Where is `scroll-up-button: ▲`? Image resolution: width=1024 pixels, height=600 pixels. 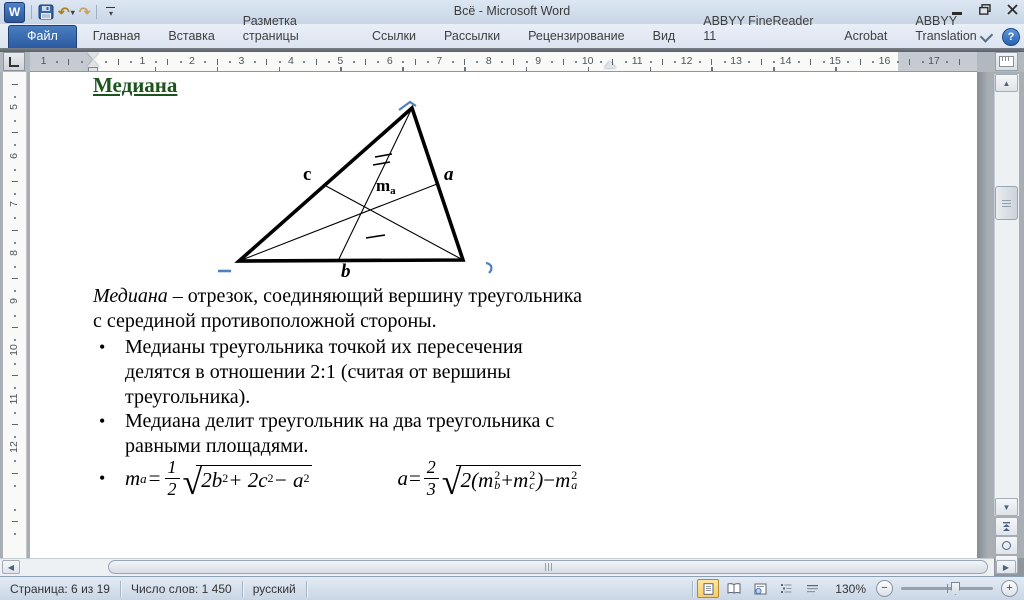 scroll-up-button: ▲ is located at coordinates (1006, 83).